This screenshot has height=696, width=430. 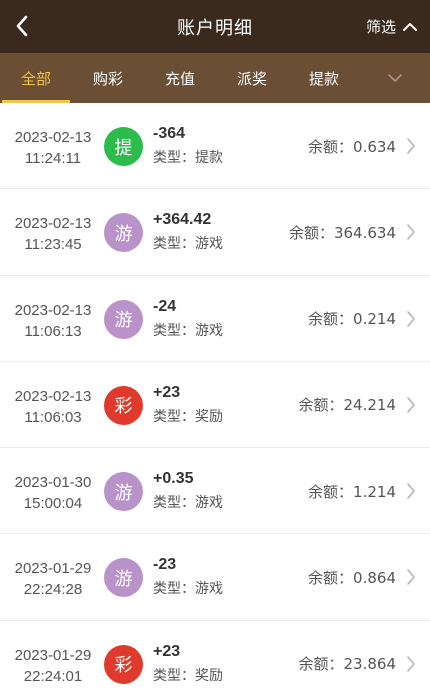 What do you see at coordinates (215, 319) in the screenshot?
I see `record-row: 2023-02-13 11:06:13 游 -24 类型：游戏 余额：0.214` at bounding box center [215, 319].